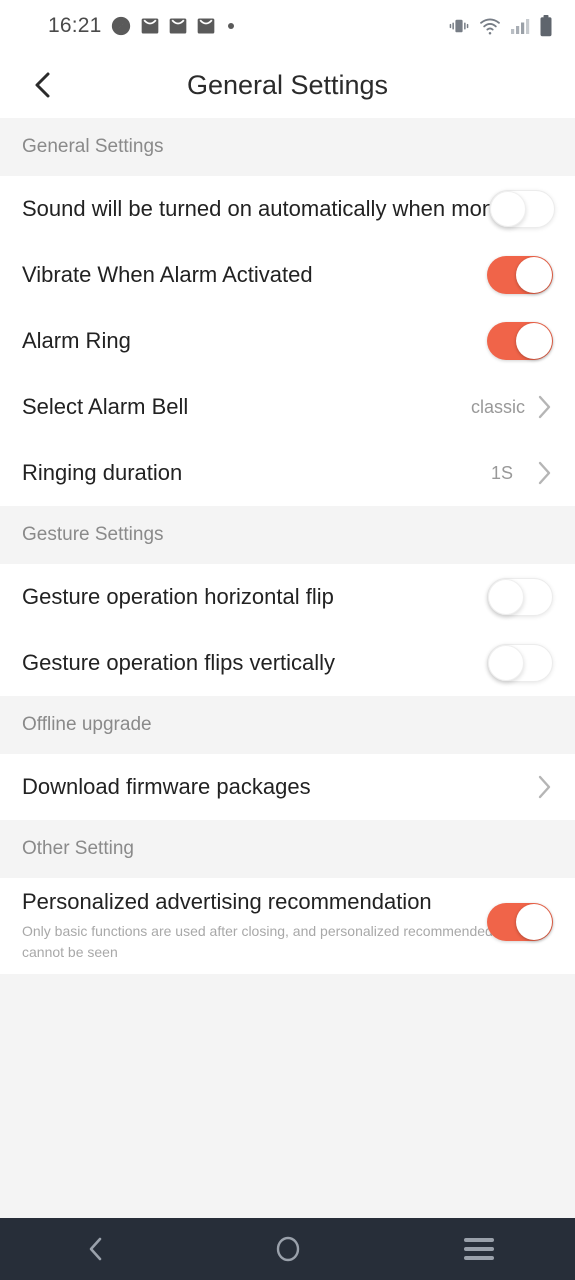 This screenshot has height=1280, width=575. Describe the element at coordinates (227, 901) in the screenshot. I see `row-label: Personalized advertising recommendation` at that location.